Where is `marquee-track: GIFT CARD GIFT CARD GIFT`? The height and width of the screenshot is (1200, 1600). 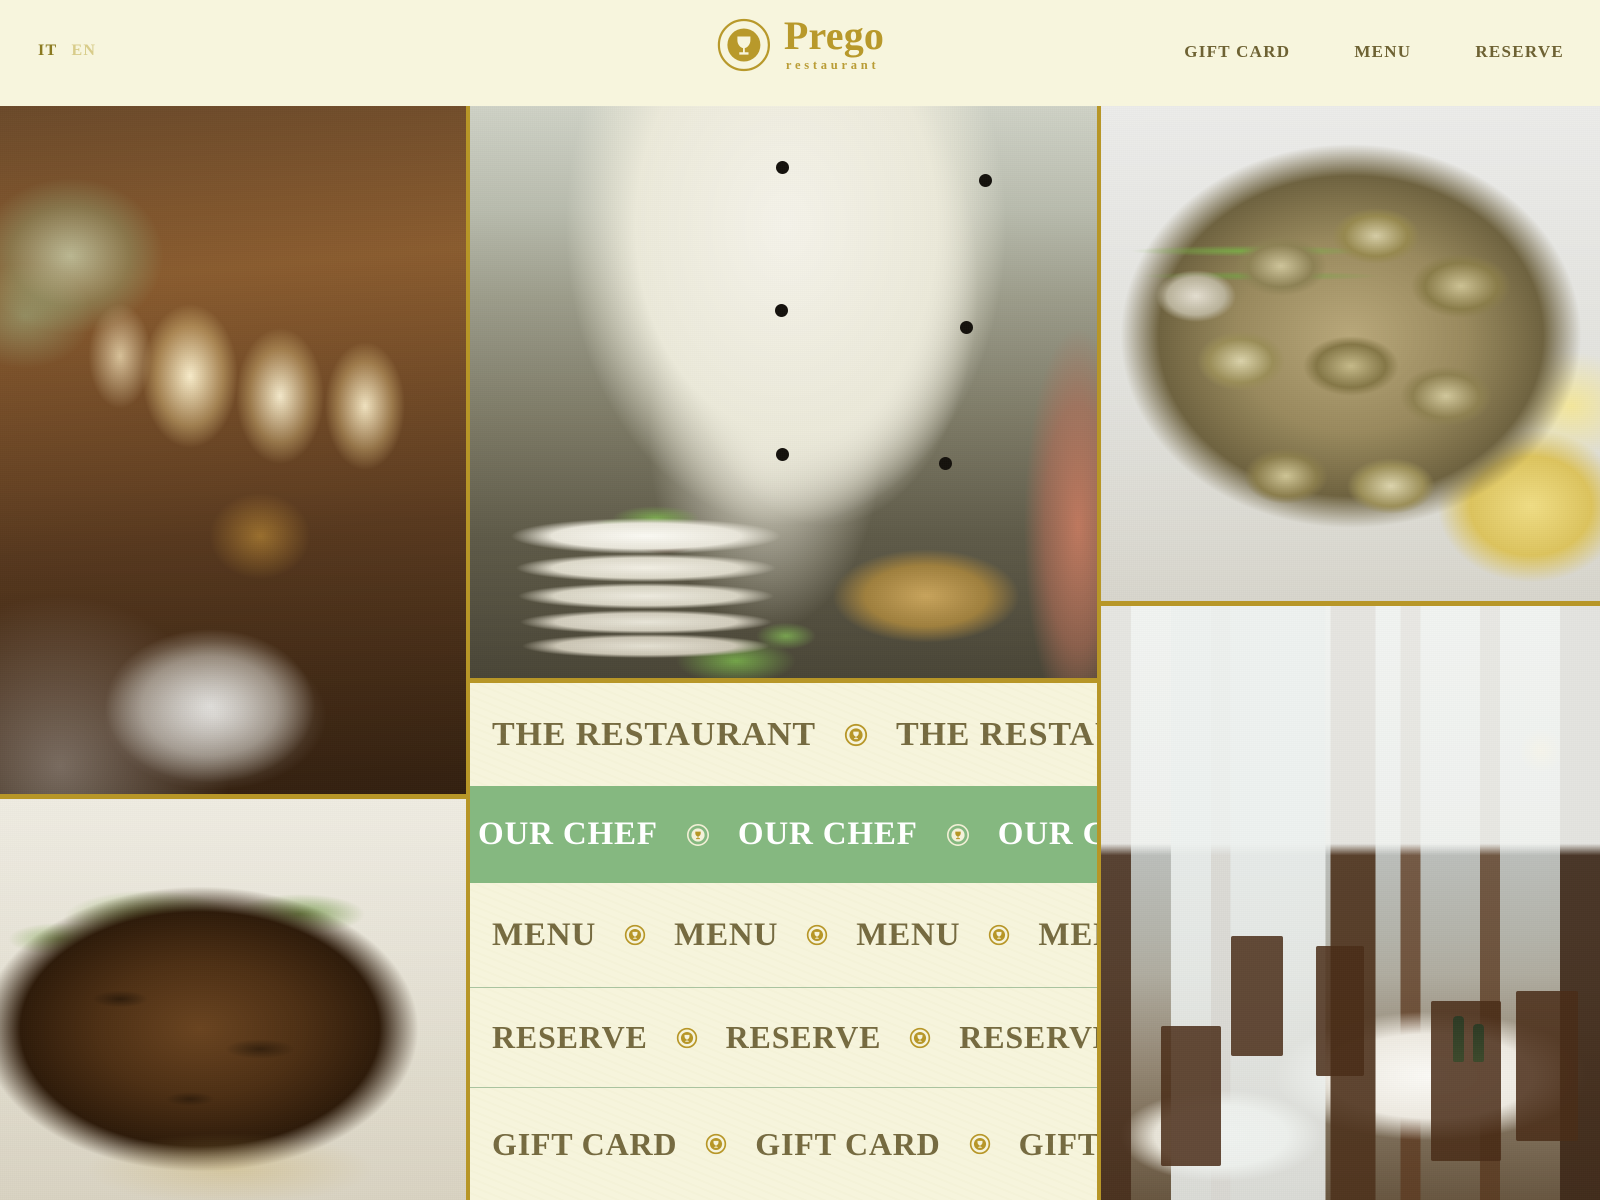 marquee-track: GIFT CARD GIFT CARD GIFT is located at coordinates (796, 1144).